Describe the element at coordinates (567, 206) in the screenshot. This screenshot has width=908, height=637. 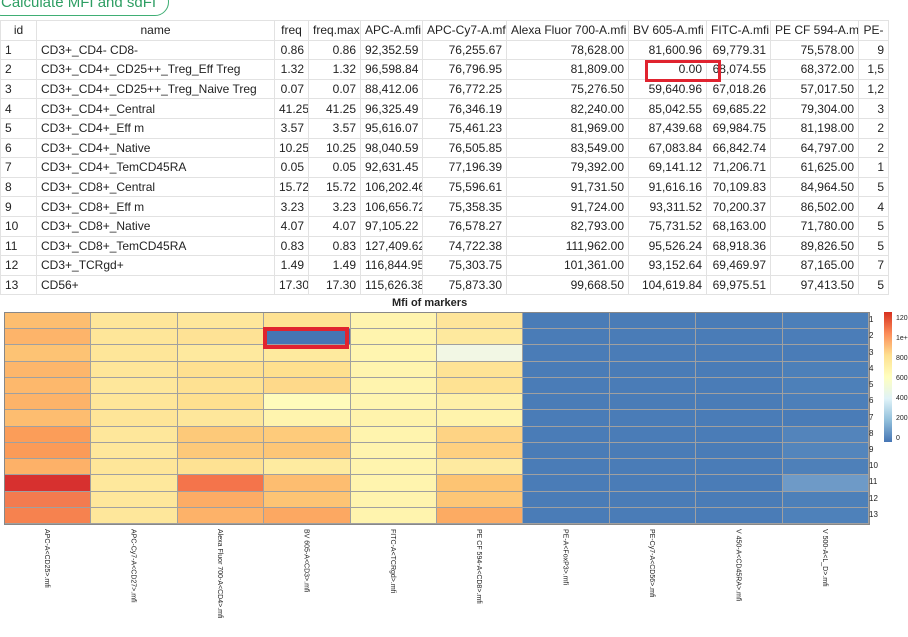
I see `table-cell: 91,724.00` at that location.